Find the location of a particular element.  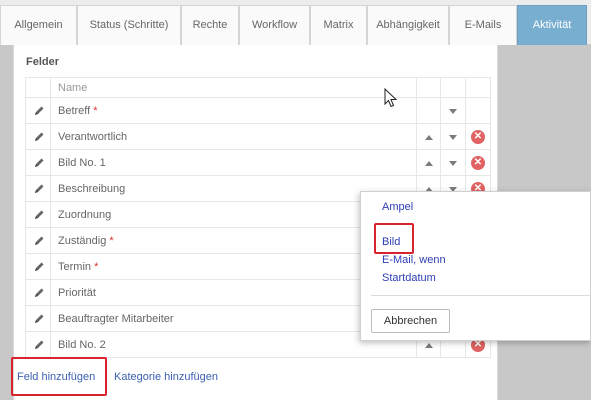

tab-e-mails: E-Mails is located at coordinates (483, 25).